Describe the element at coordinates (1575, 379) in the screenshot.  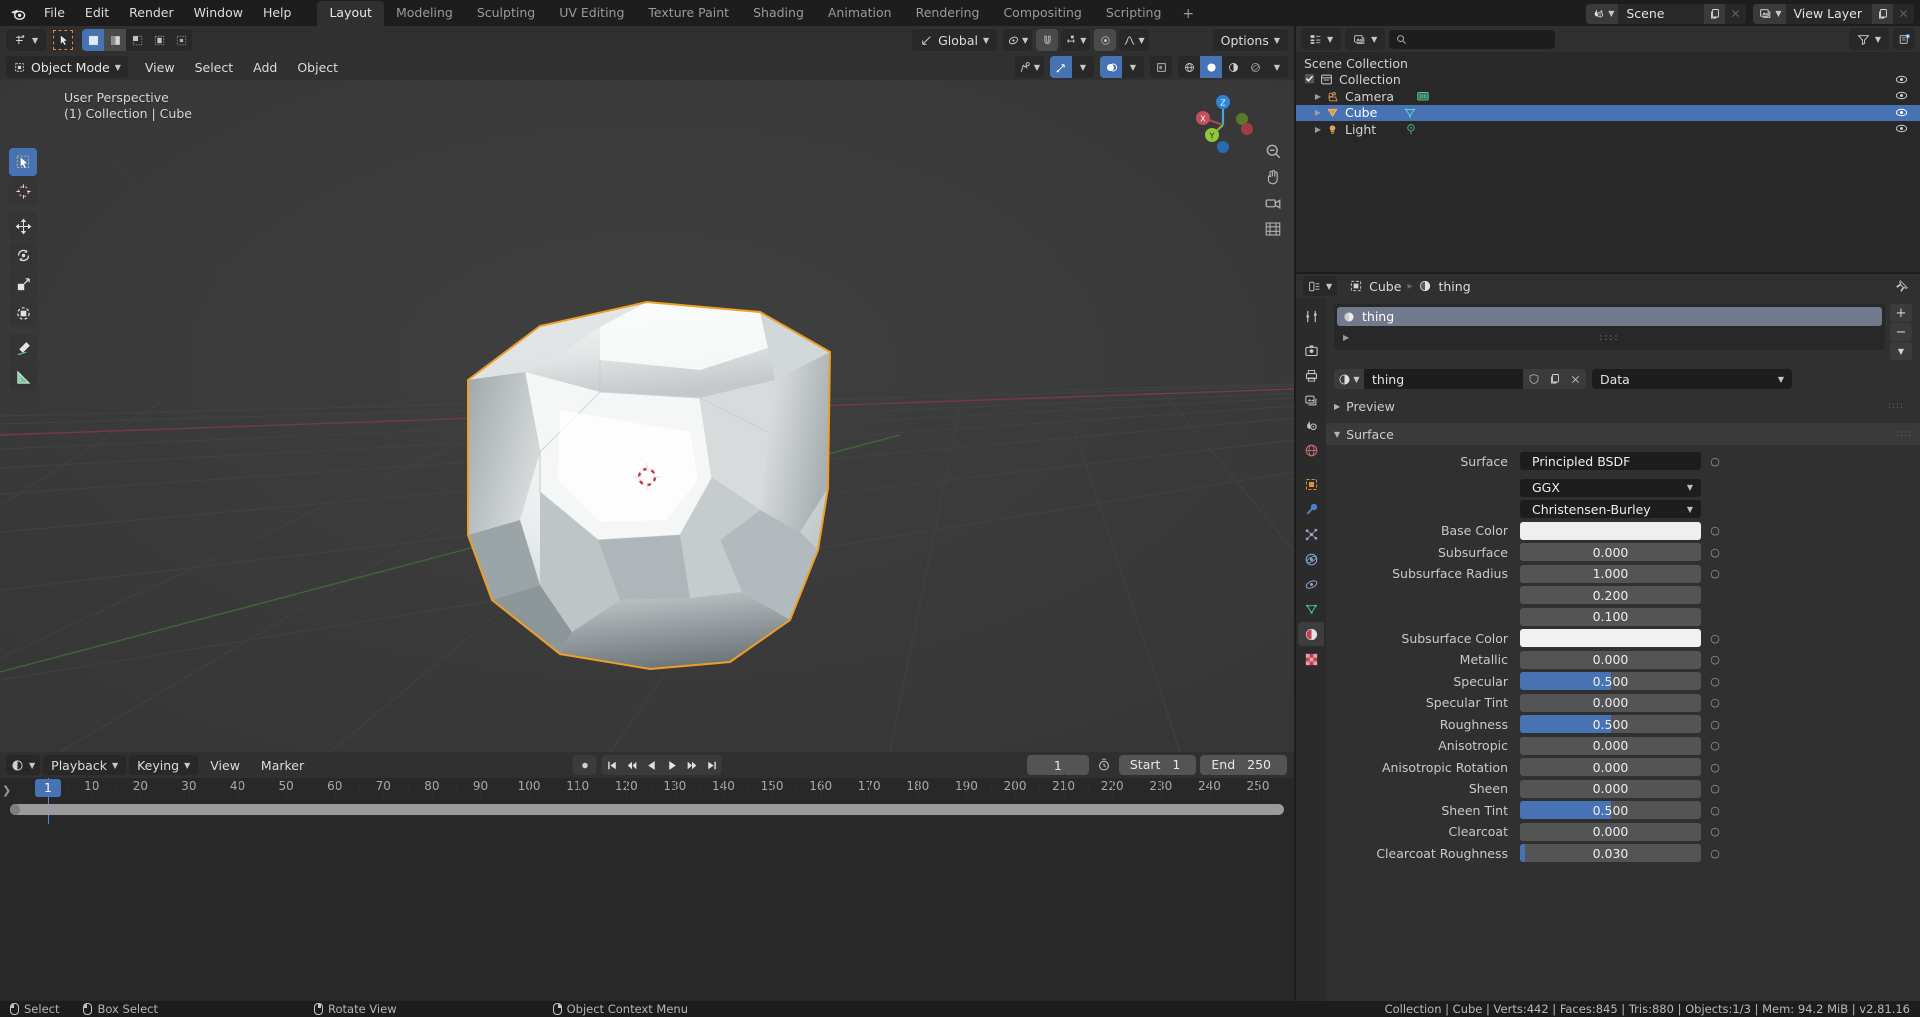
I see `unlink-material-button` at that location.